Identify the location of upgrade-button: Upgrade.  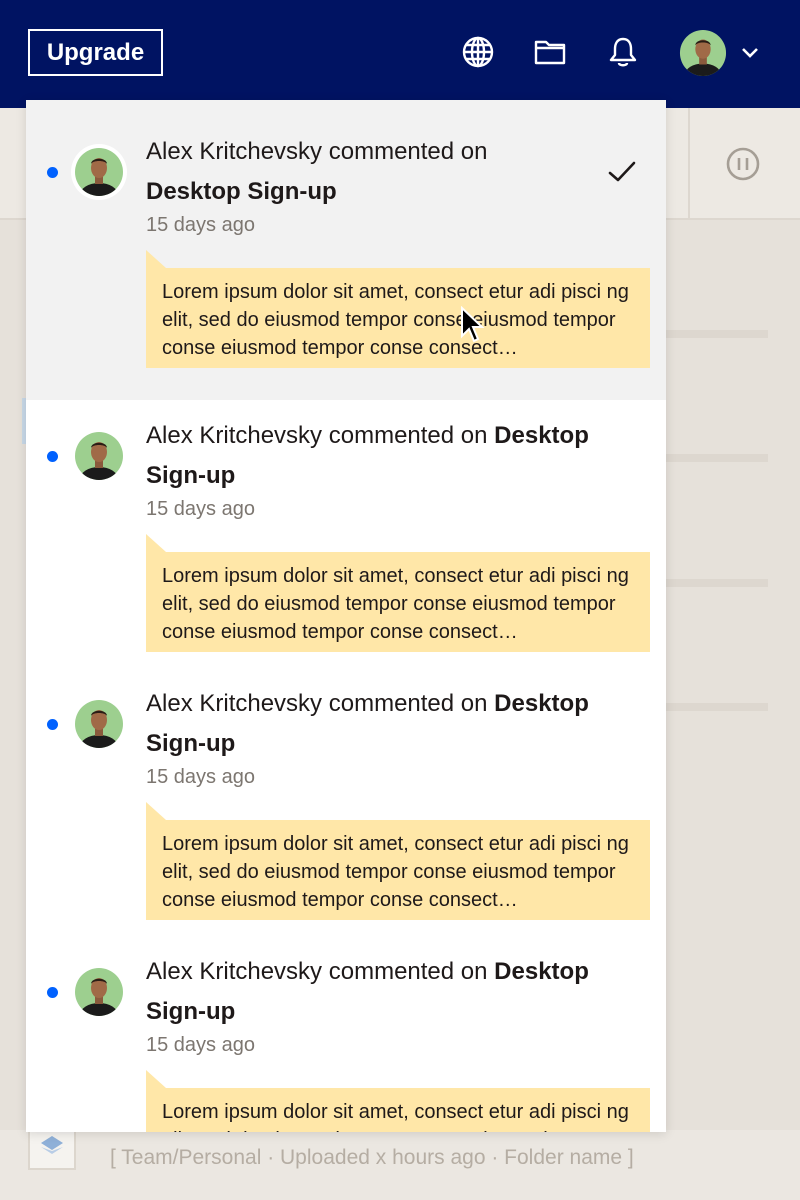
(95, 52).